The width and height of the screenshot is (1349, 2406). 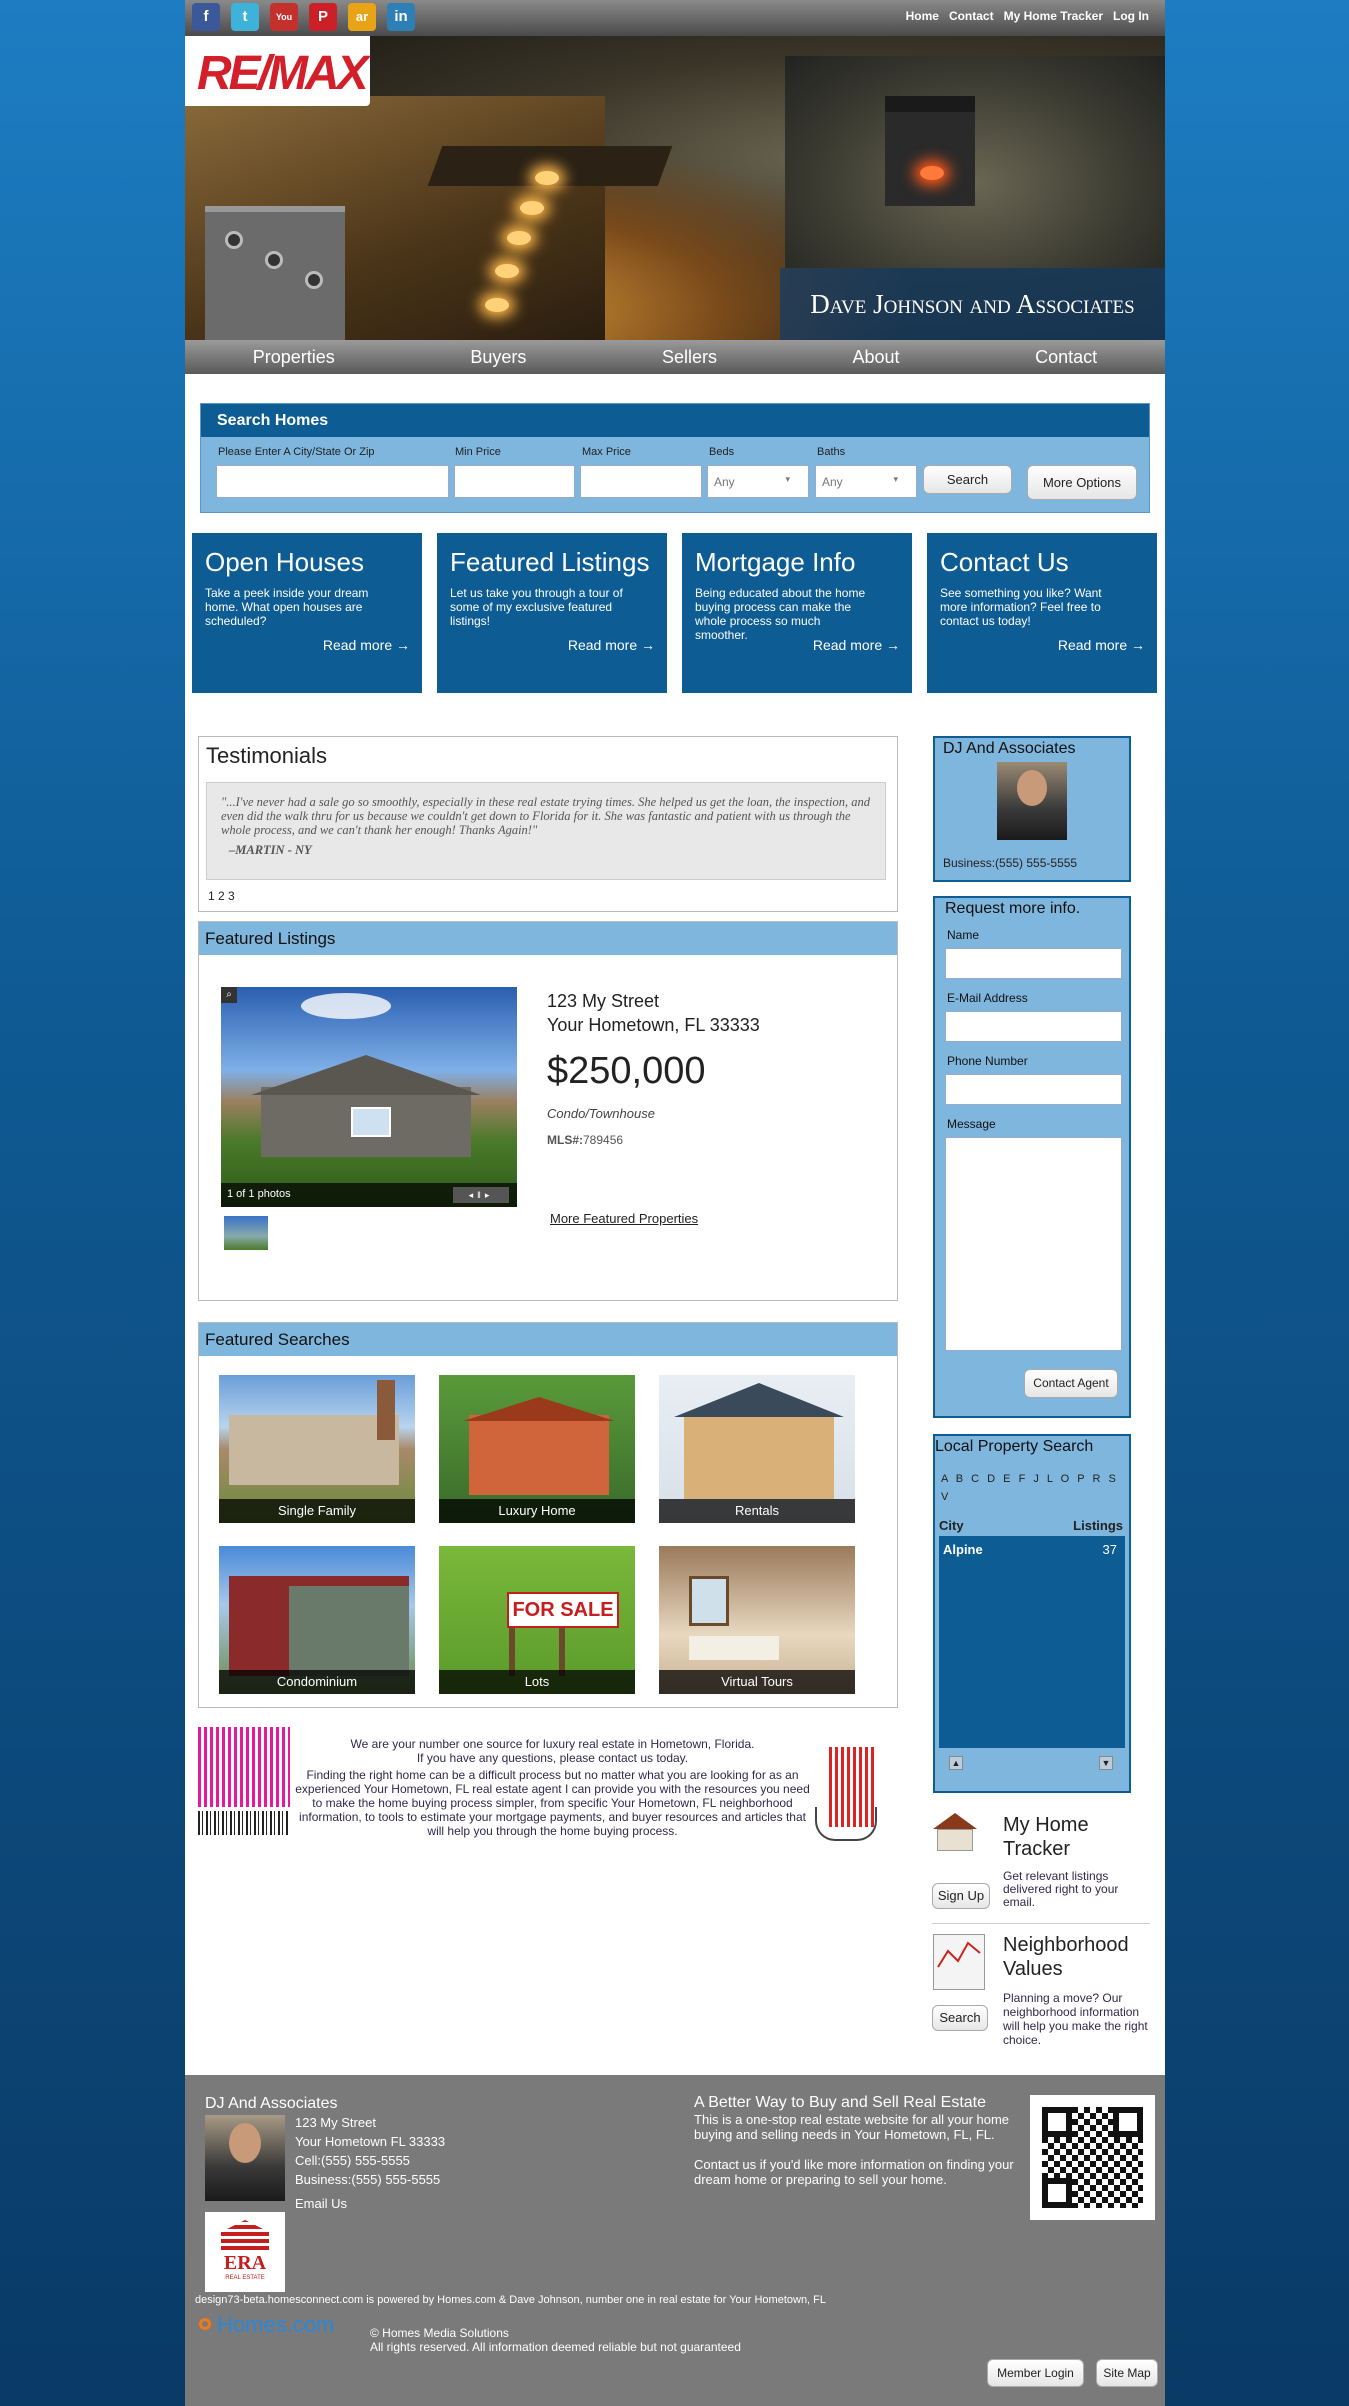 What do you see at coordinates (866, 481) in the screenshot?
I see `baths-select: Any ▾` at bounding box center [866, 481].